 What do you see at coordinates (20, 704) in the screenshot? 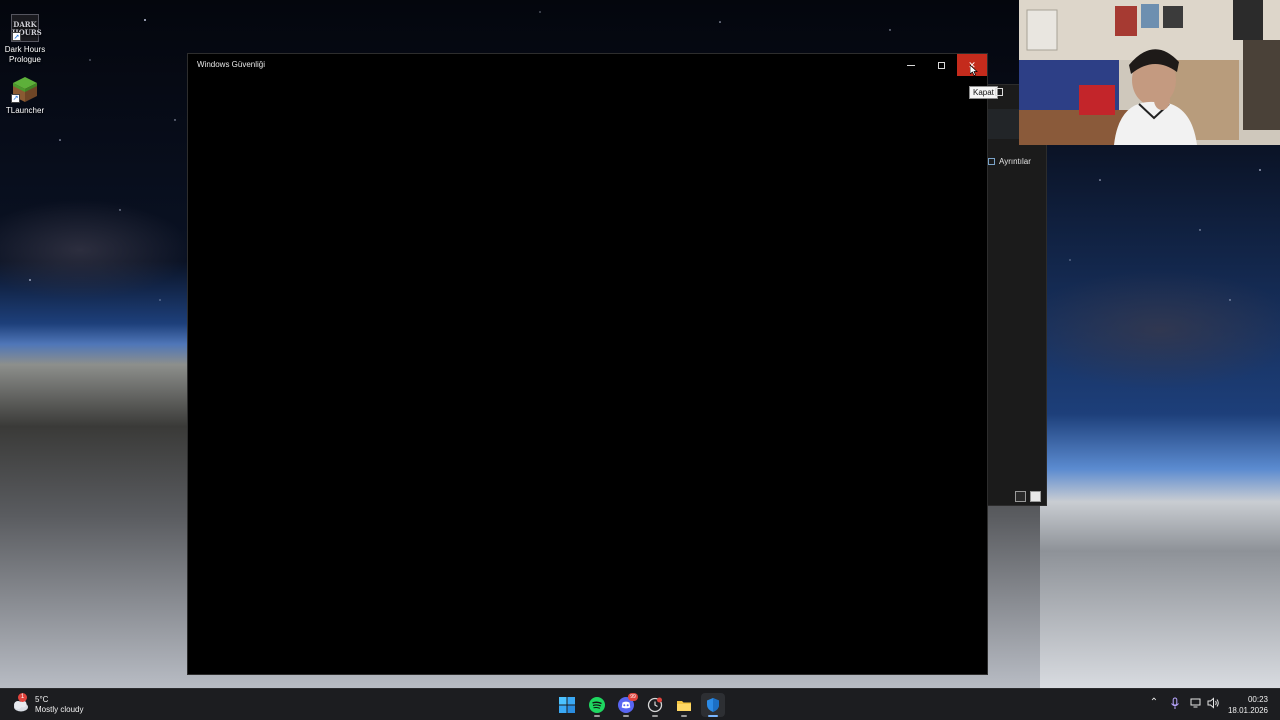
I see `cloud-icon: 1` at bounding box center [20, 704].